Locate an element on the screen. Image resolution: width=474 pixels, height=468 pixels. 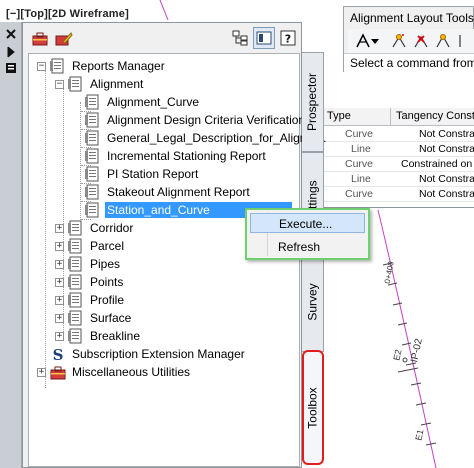
tree-label: Stakeout Alignment Report is located at coordinates (178, 192).